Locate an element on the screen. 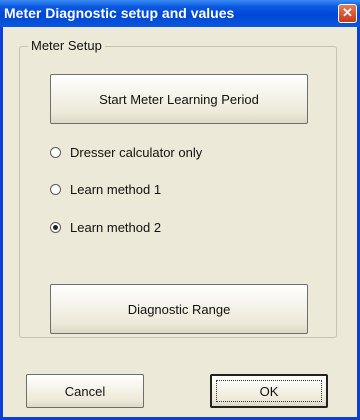  close-icon: ✕ is located at coordinates (347, 12).